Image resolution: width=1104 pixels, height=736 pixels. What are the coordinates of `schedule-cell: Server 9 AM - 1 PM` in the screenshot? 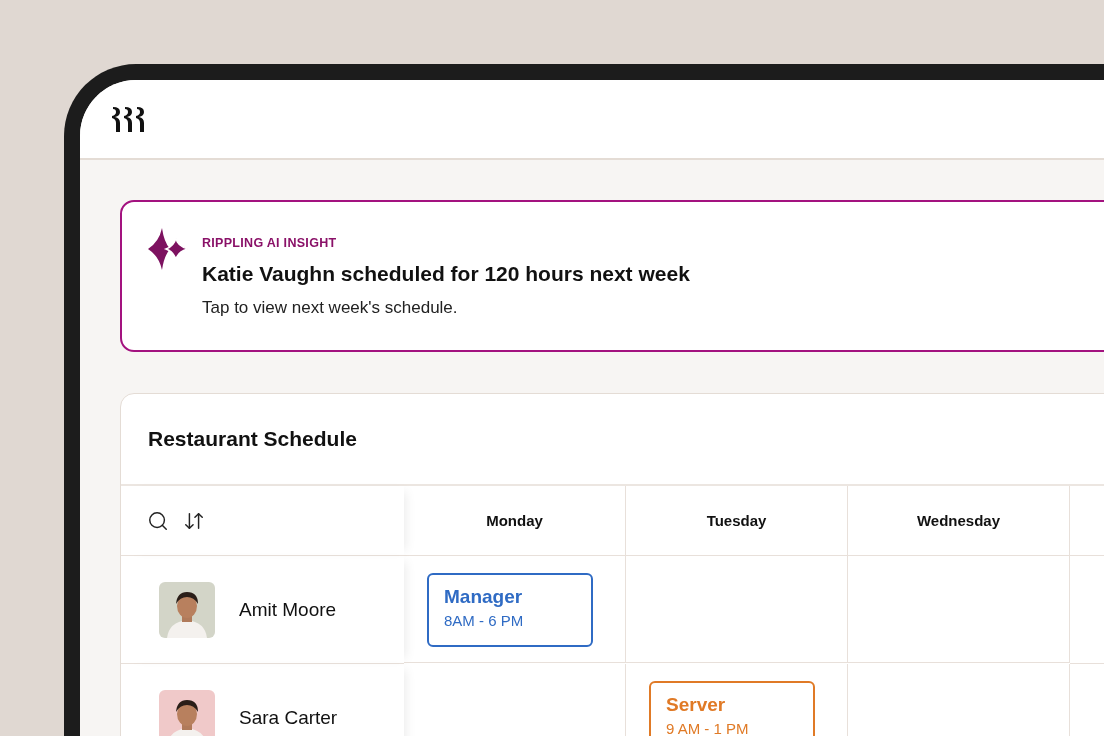 It's located at (737, 700).